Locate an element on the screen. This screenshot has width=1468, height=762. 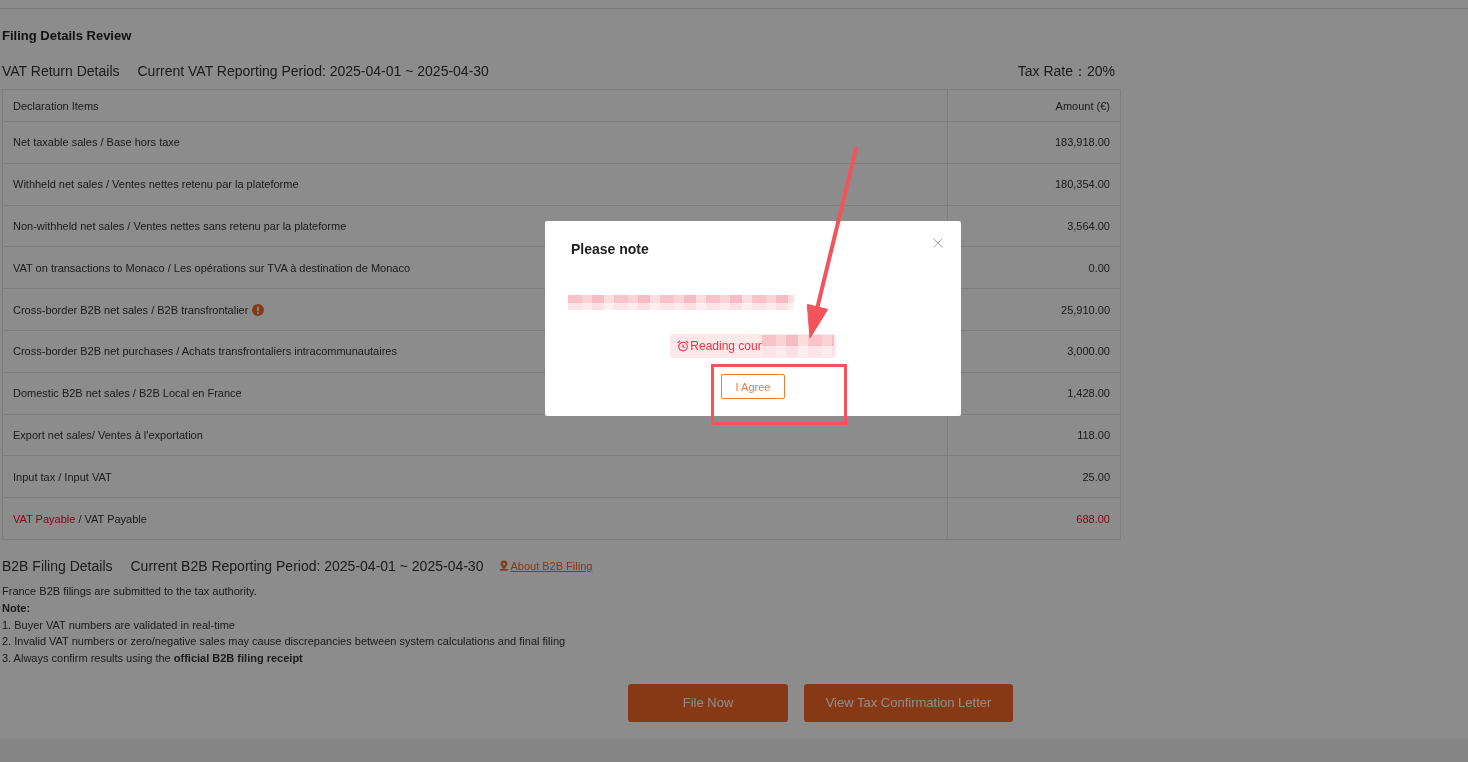
amount-cell-text: 25.00 is located at coordinates (1096, 477).